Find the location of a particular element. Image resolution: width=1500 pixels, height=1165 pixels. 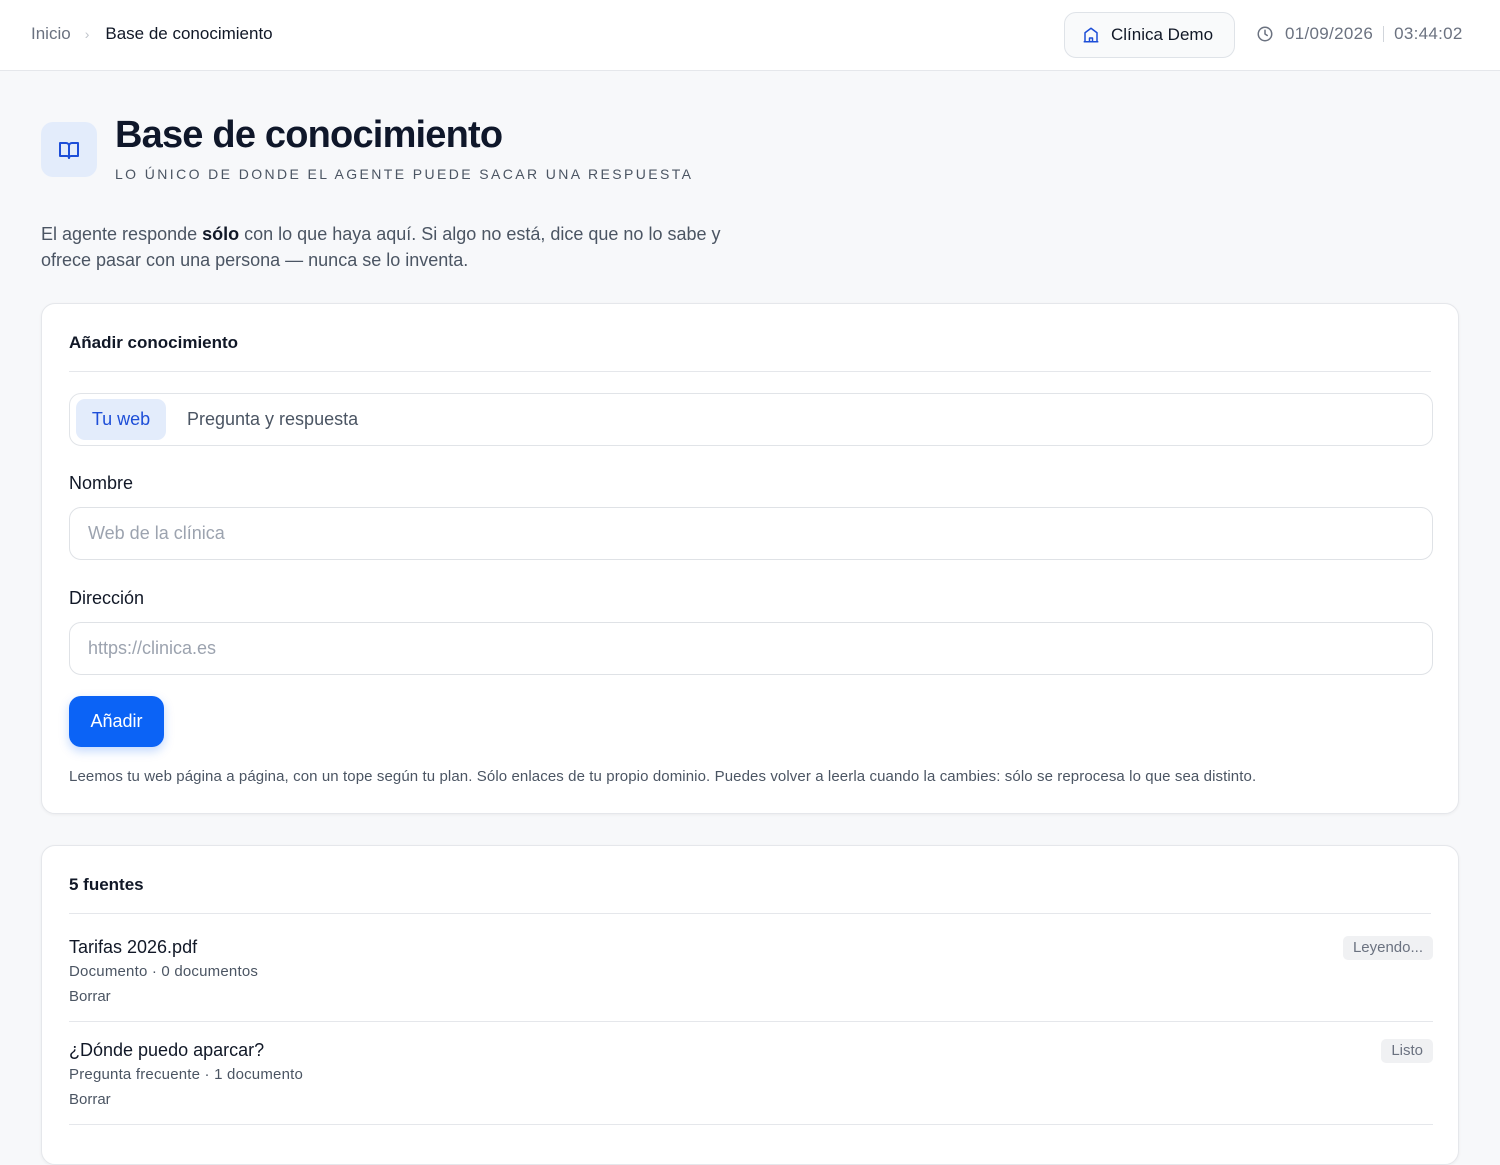

current-date: 01/09/2026 is located at coordinates (1329, 33).